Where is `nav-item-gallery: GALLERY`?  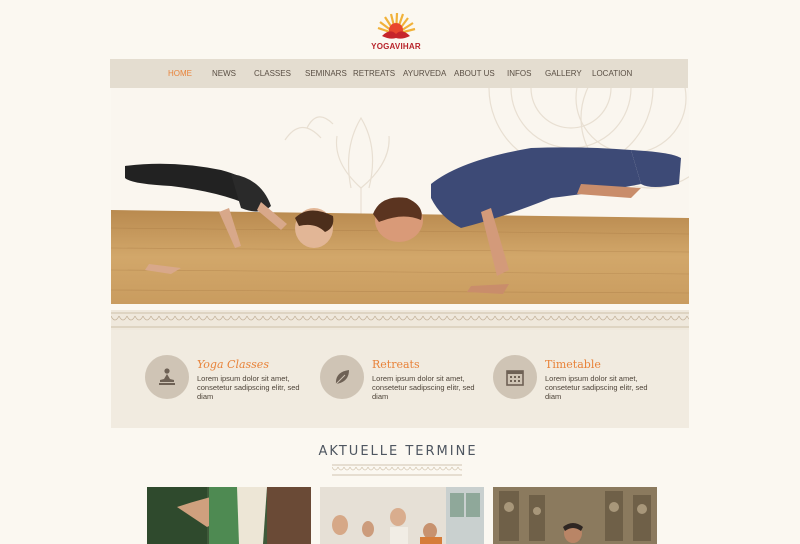 nav-item-gallery: GALLERY is located at coordinates (563, 73).